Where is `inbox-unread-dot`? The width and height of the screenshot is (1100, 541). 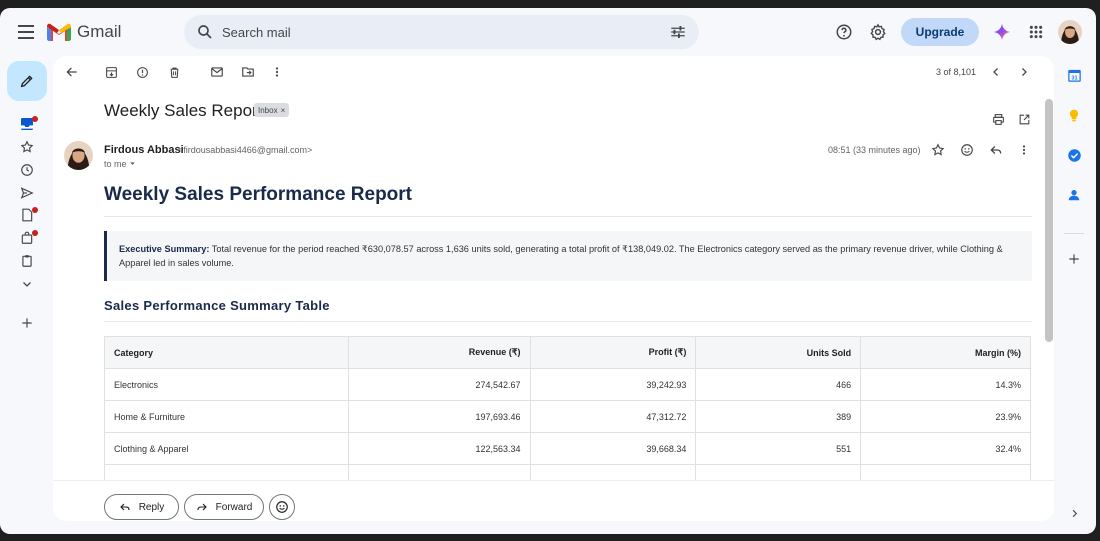
inbox-unread-dot is located at coordinates (35, 119).